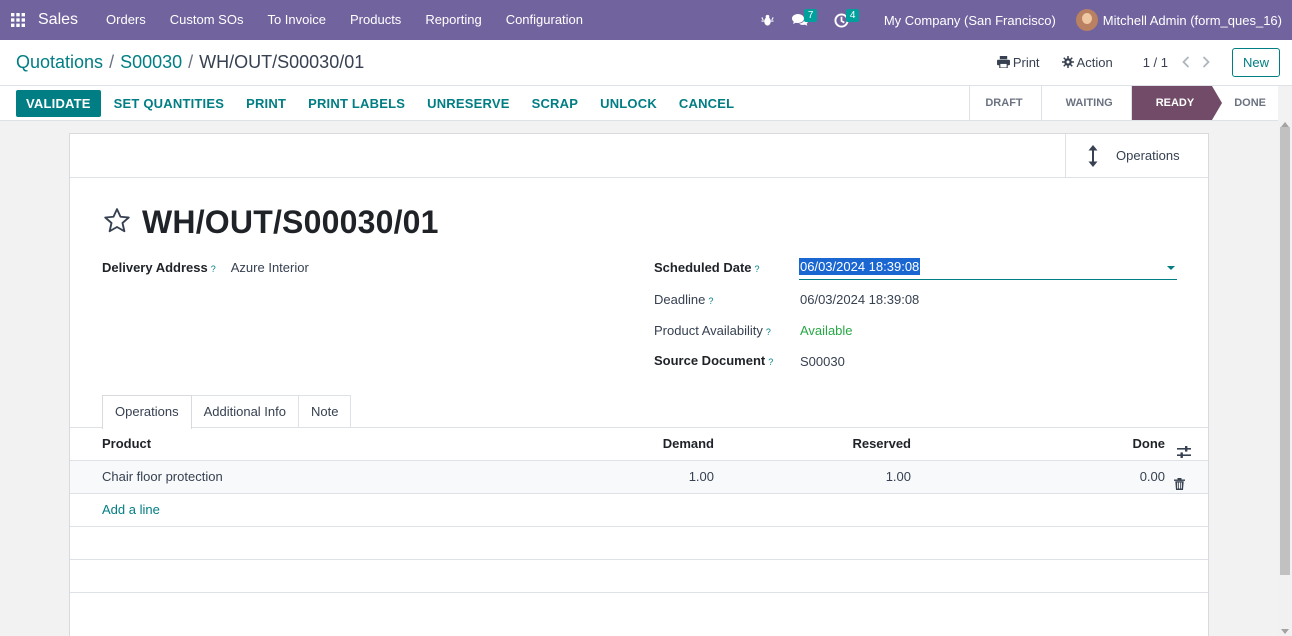  What do you see at coordinates (555, 103) in the screenshot?
I see `scrap-button: SCRAP` at bounding box center [555, 103].